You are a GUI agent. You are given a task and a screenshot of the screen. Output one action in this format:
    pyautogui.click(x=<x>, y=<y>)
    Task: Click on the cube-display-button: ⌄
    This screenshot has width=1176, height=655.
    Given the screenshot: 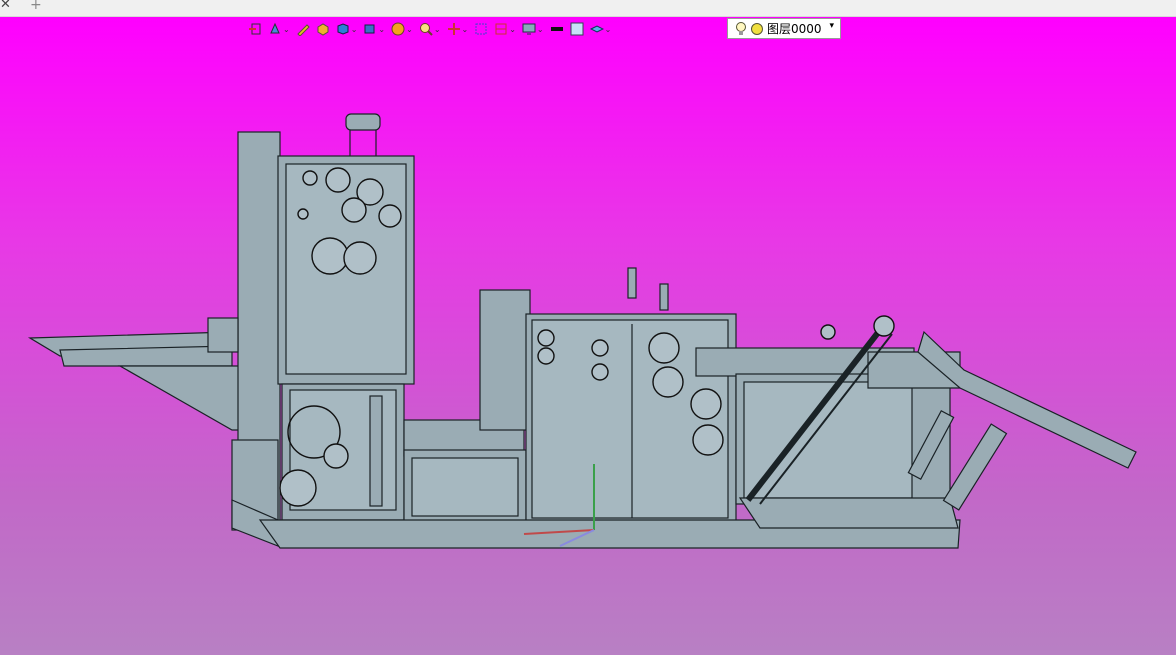 What is the action you would take?
    pyautogui.click(x=347, y=29)
    